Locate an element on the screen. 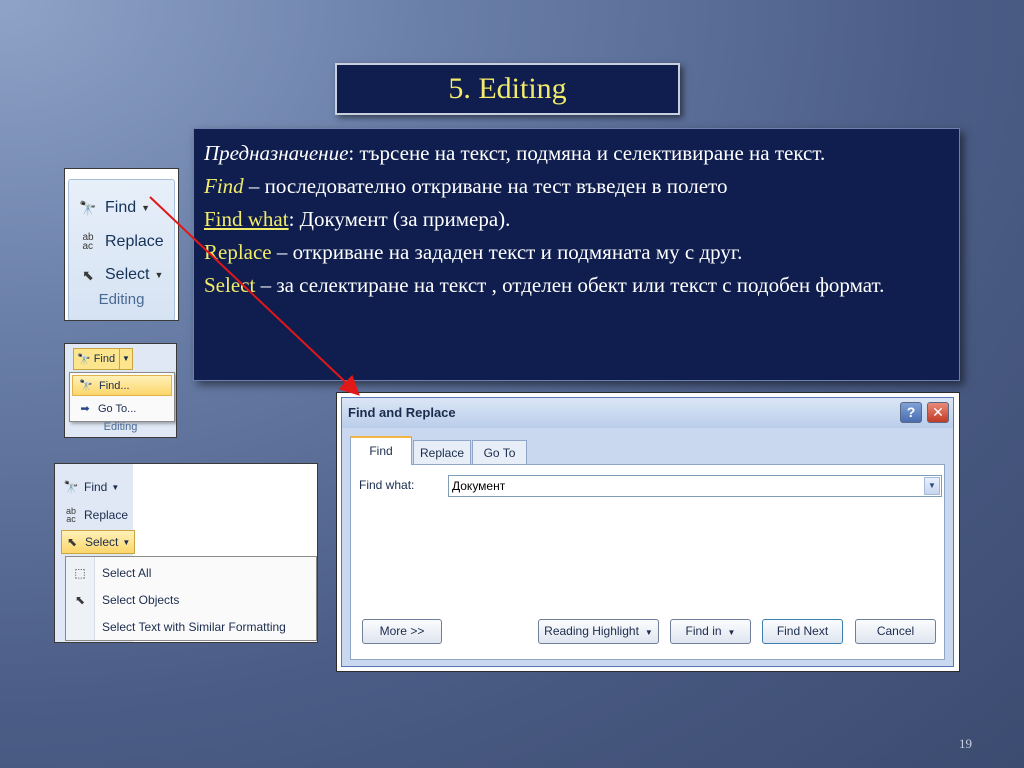  menu-item-select-objects: ⬉ Select Objects is located at coordinates (191, 600).